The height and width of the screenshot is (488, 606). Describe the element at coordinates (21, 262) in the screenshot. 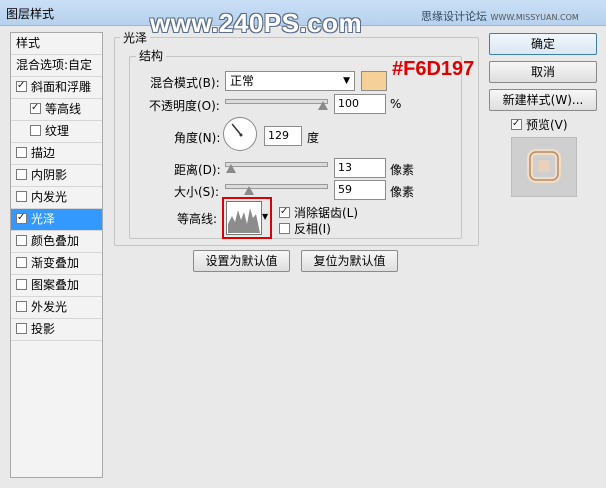

I see `gradient-overlay-checkbox` at that location.